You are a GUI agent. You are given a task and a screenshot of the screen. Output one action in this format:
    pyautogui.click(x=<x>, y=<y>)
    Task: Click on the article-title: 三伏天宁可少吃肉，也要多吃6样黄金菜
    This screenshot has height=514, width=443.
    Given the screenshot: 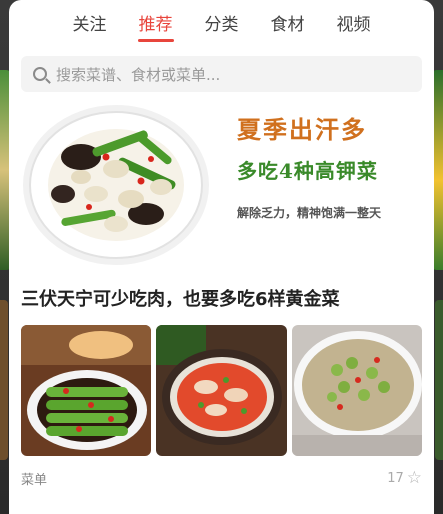 What is the action you would take?
    pyautogui.click(x=221, y=298)
    